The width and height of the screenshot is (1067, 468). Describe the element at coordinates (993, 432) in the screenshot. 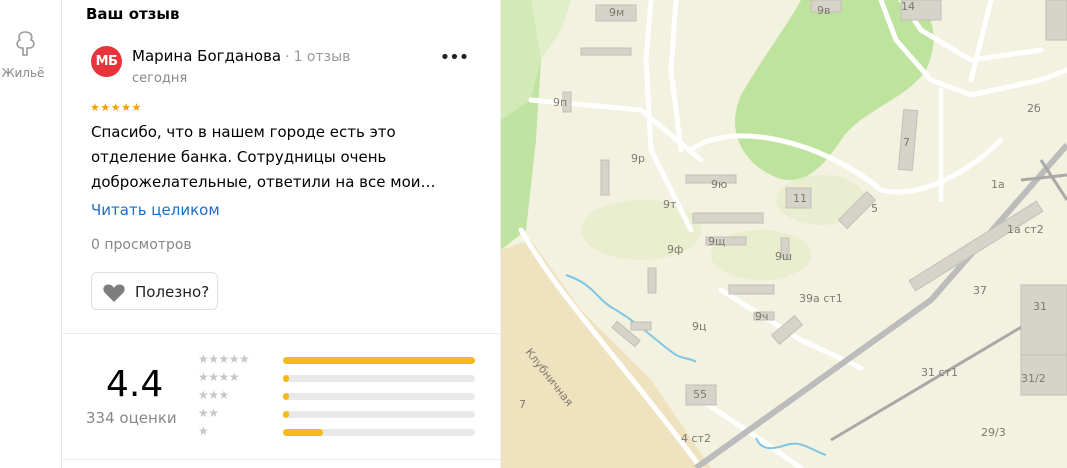

I see `map-label: 29/3` at that location.